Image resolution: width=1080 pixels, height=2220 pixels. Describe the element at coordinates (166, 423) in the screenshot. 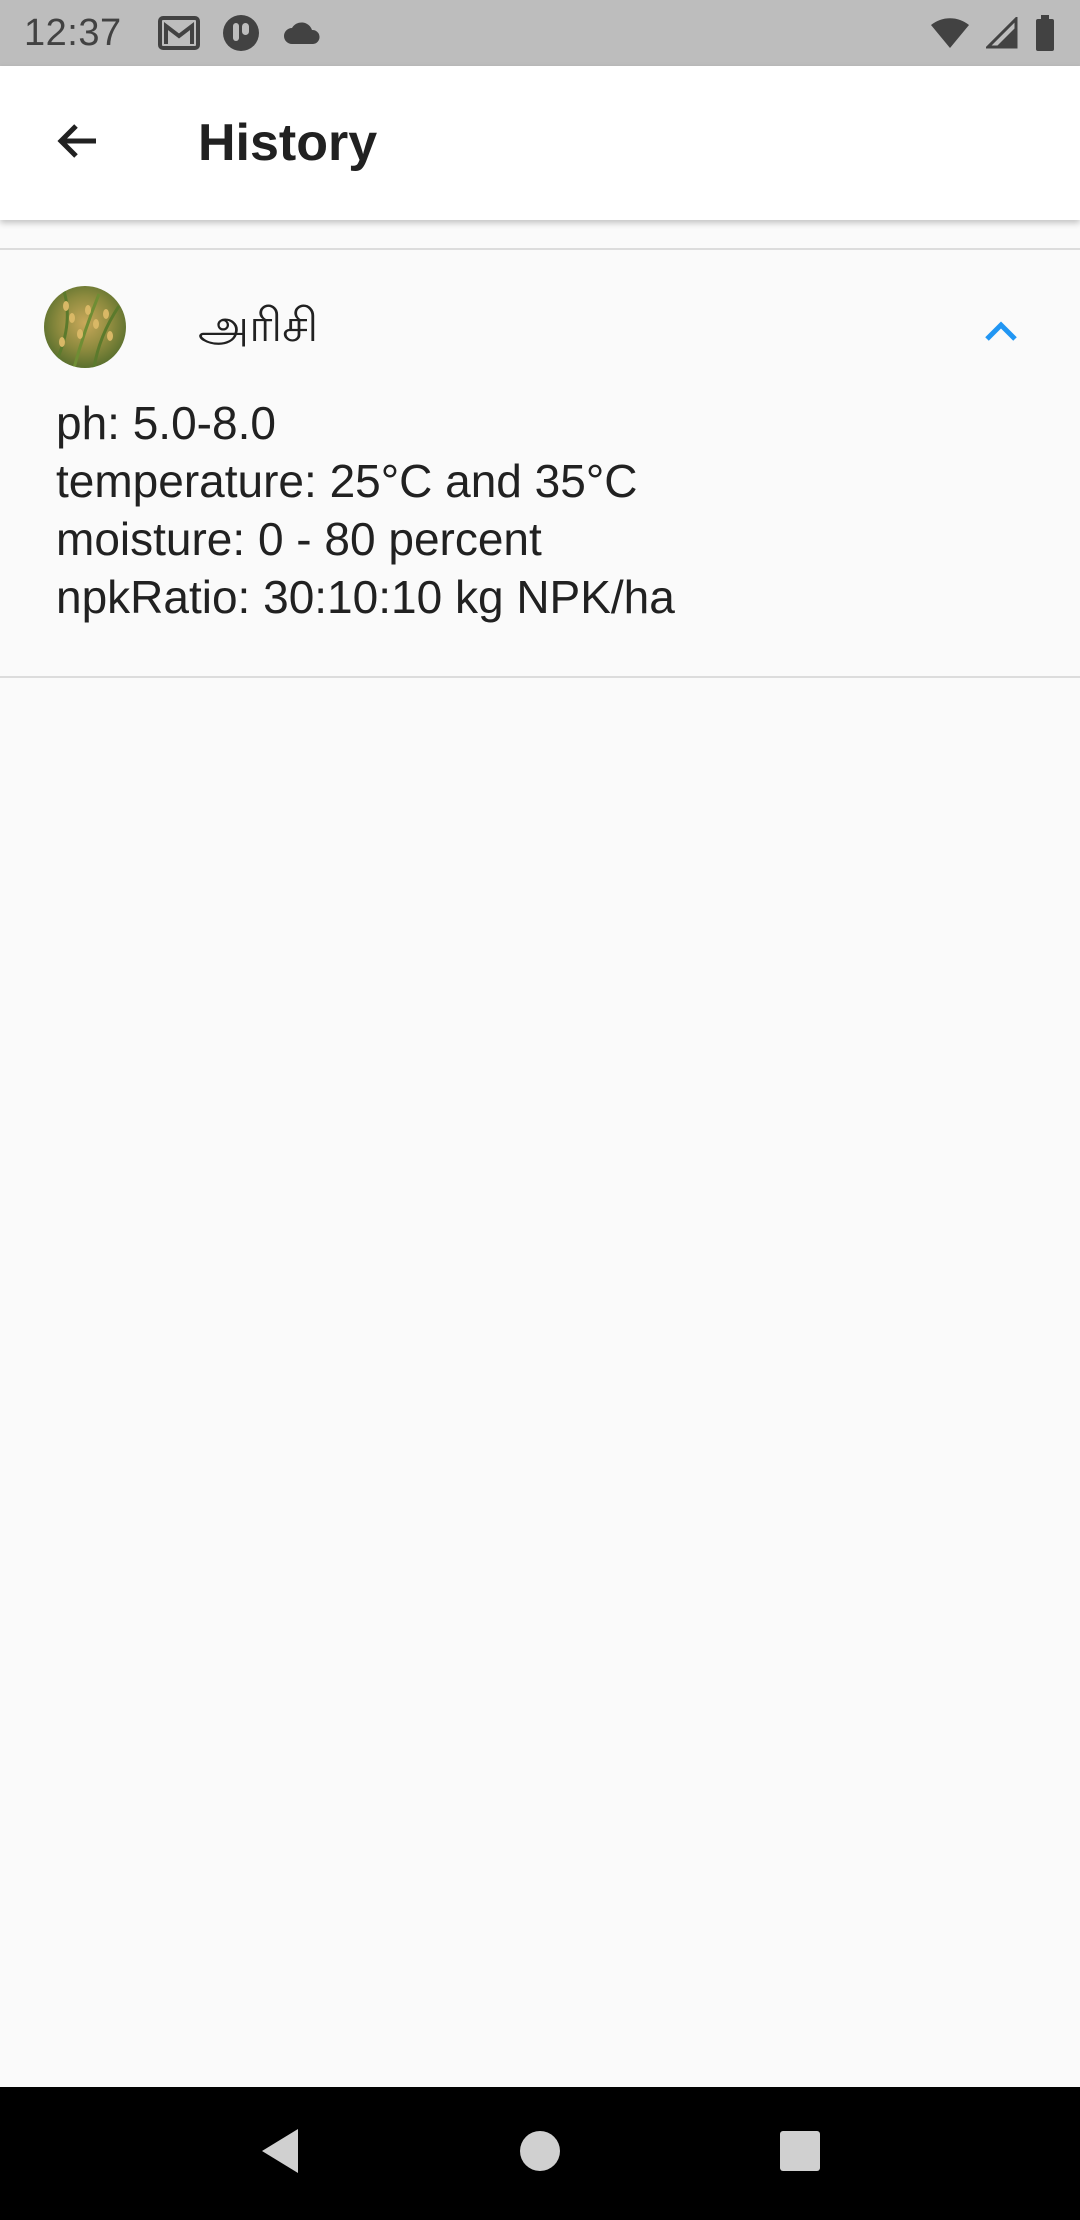

I see `detail-ph: ph: 5.0-8.0` at that location.